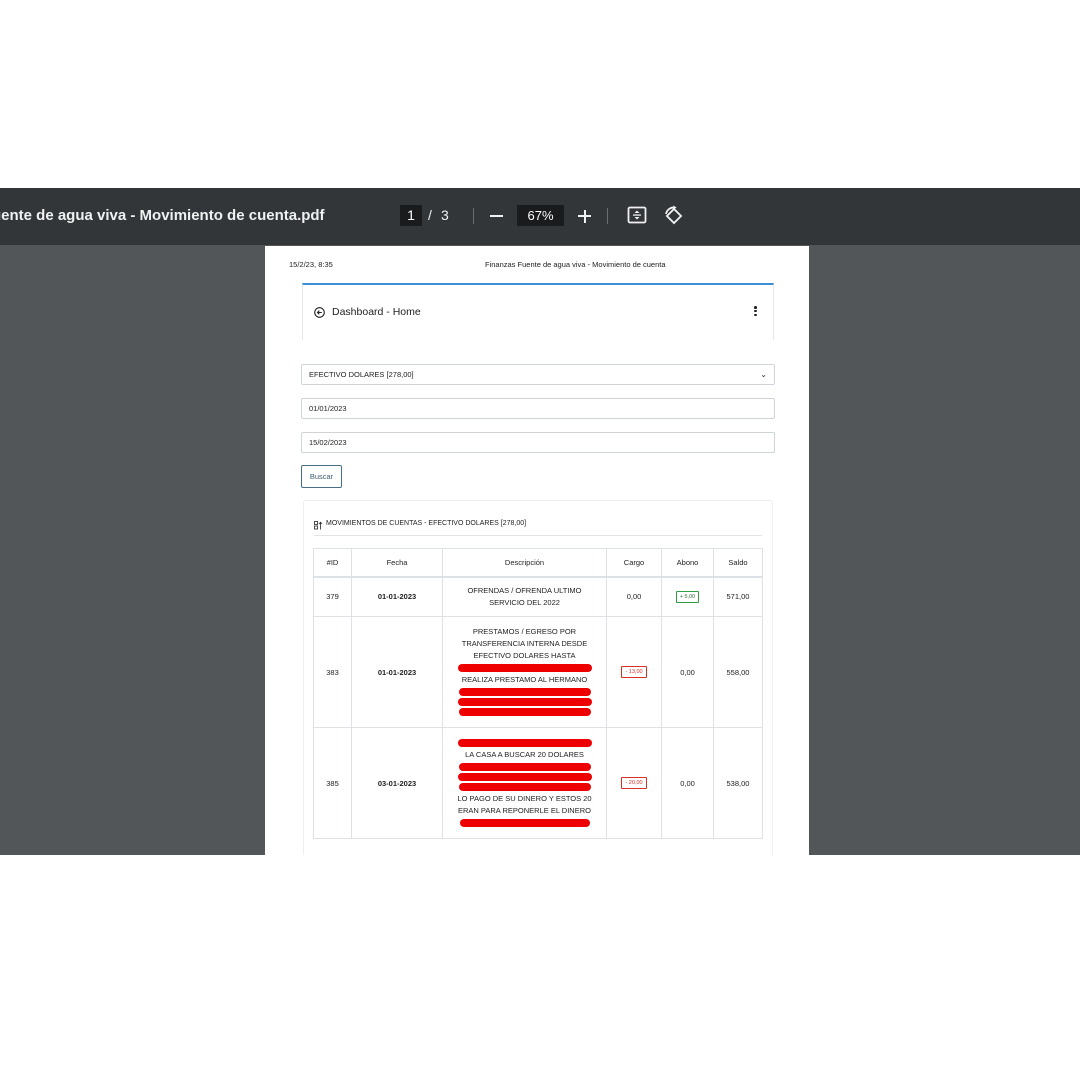 This screenshot has width=1080, height=1080. What do you see at coordinates (332, 672) in the screenshot?
I see `row-id: 383` at bounding box center [332, 672].